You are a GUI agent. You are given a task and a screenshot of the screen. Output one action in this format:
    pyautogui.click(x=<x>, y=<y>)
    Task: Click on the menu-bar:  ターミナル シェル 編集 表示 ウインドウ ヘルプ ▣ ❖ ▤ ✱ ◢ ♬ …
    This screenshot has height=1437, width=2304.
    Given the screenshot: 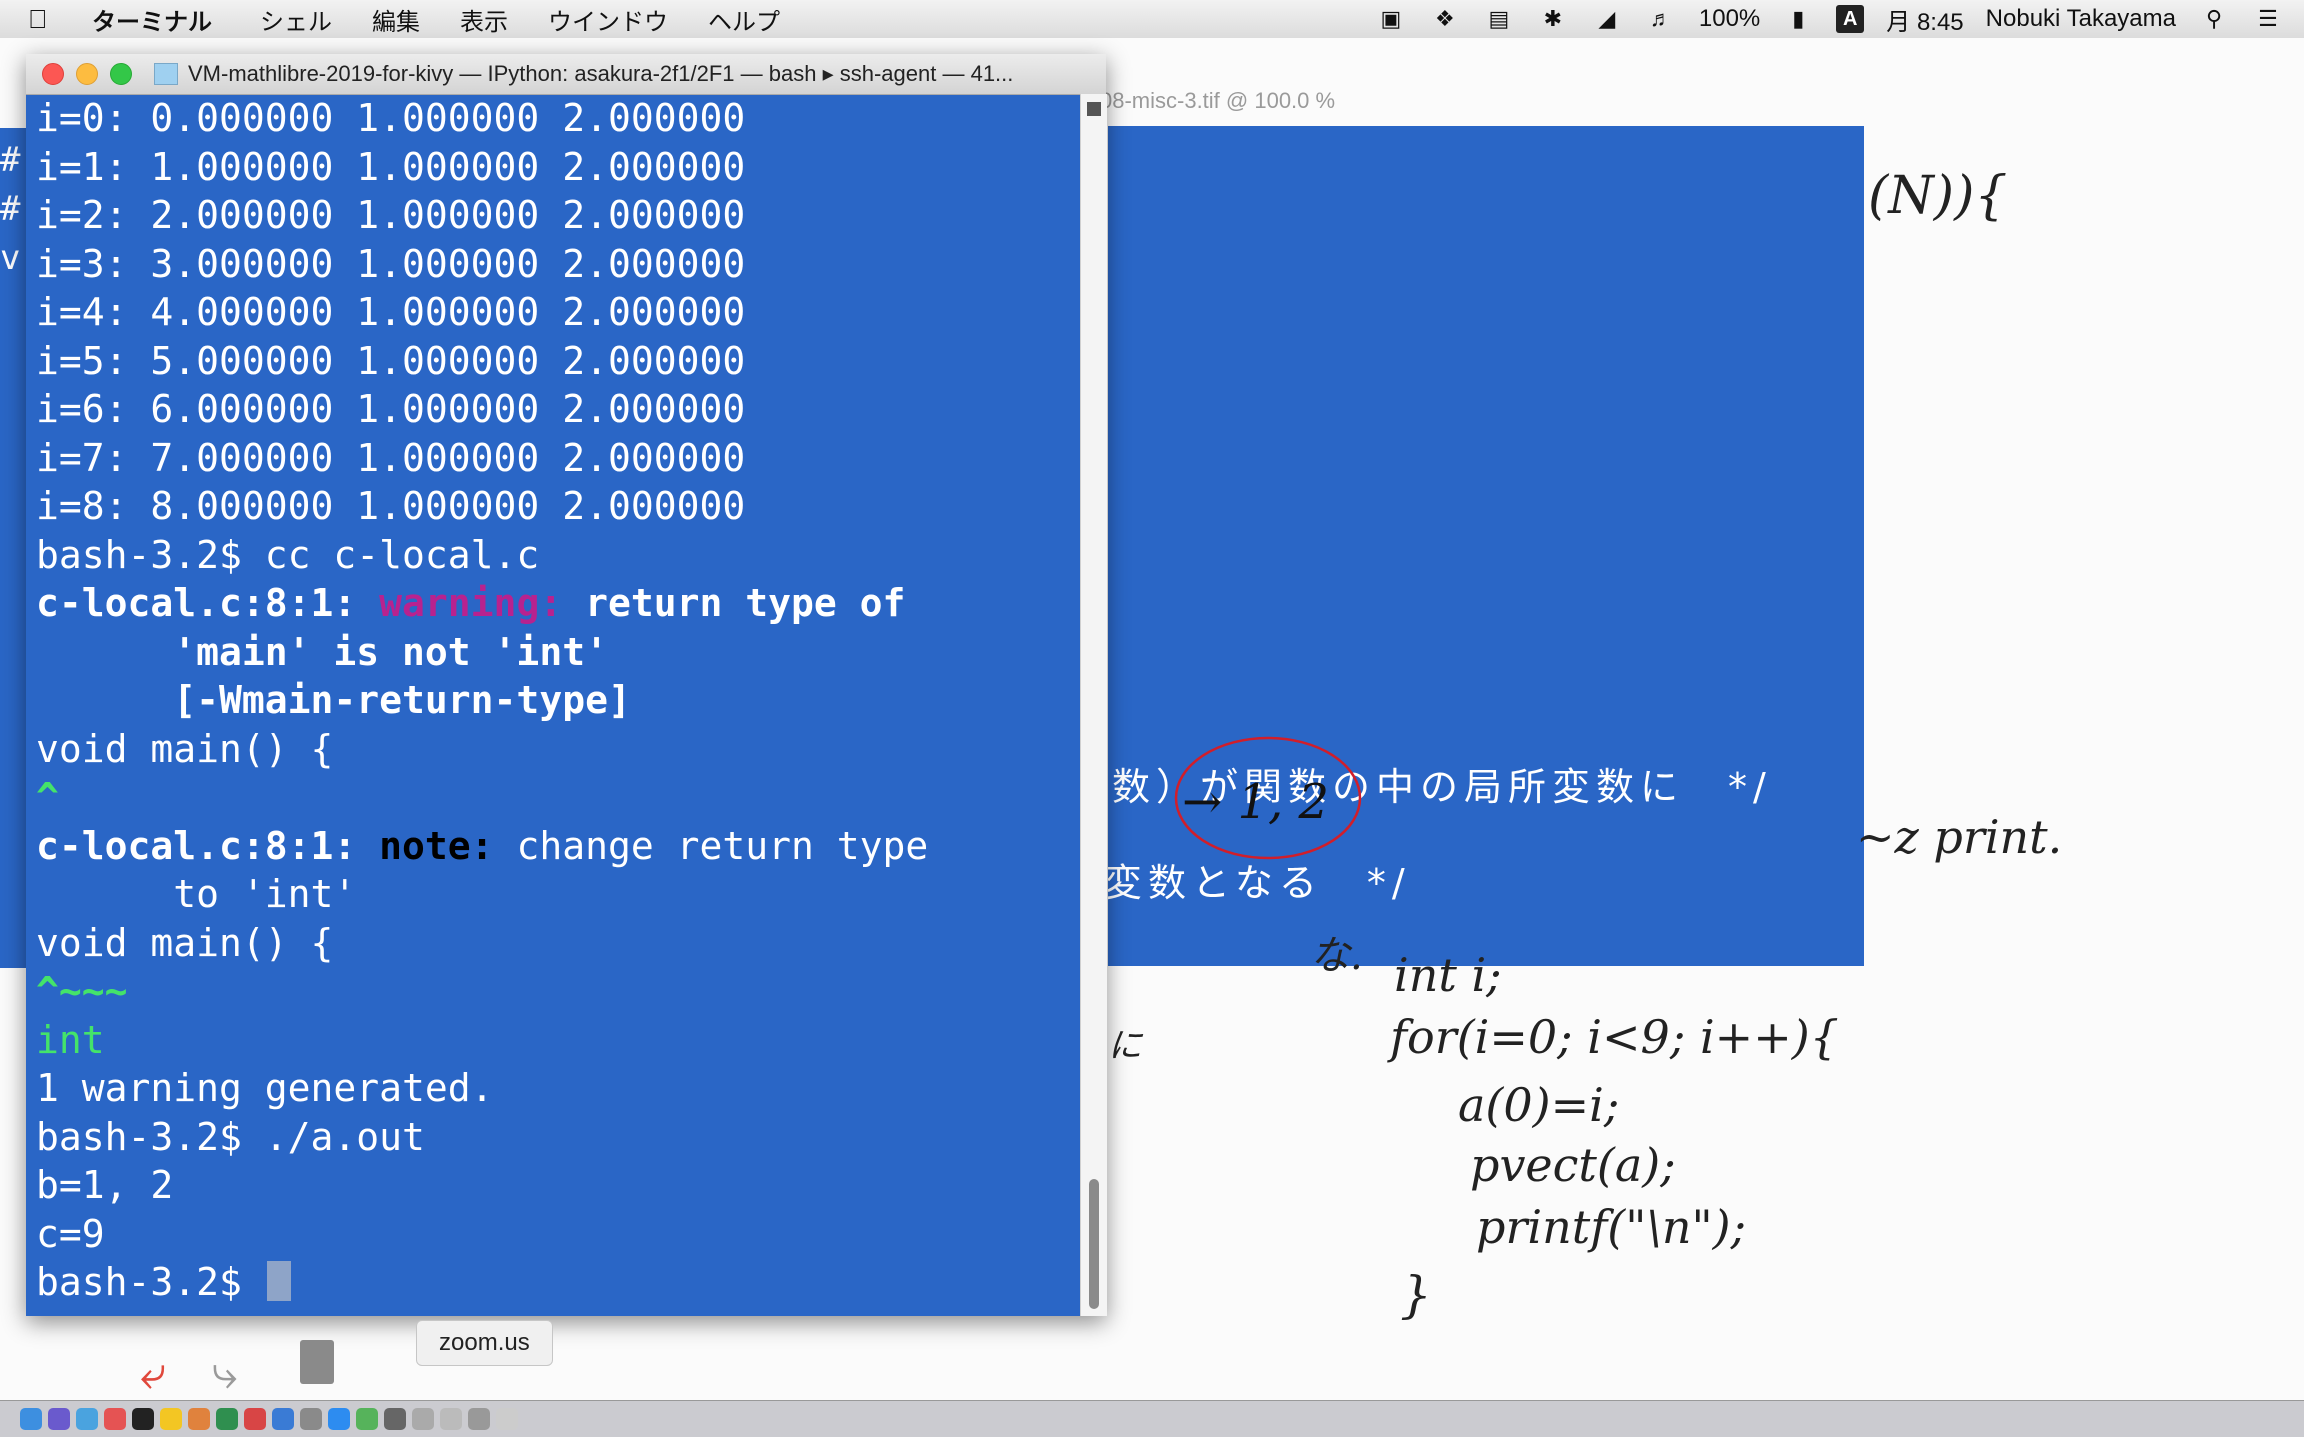 What is the action you would take?
    pyautogui.click(x=1152, y=19)
    